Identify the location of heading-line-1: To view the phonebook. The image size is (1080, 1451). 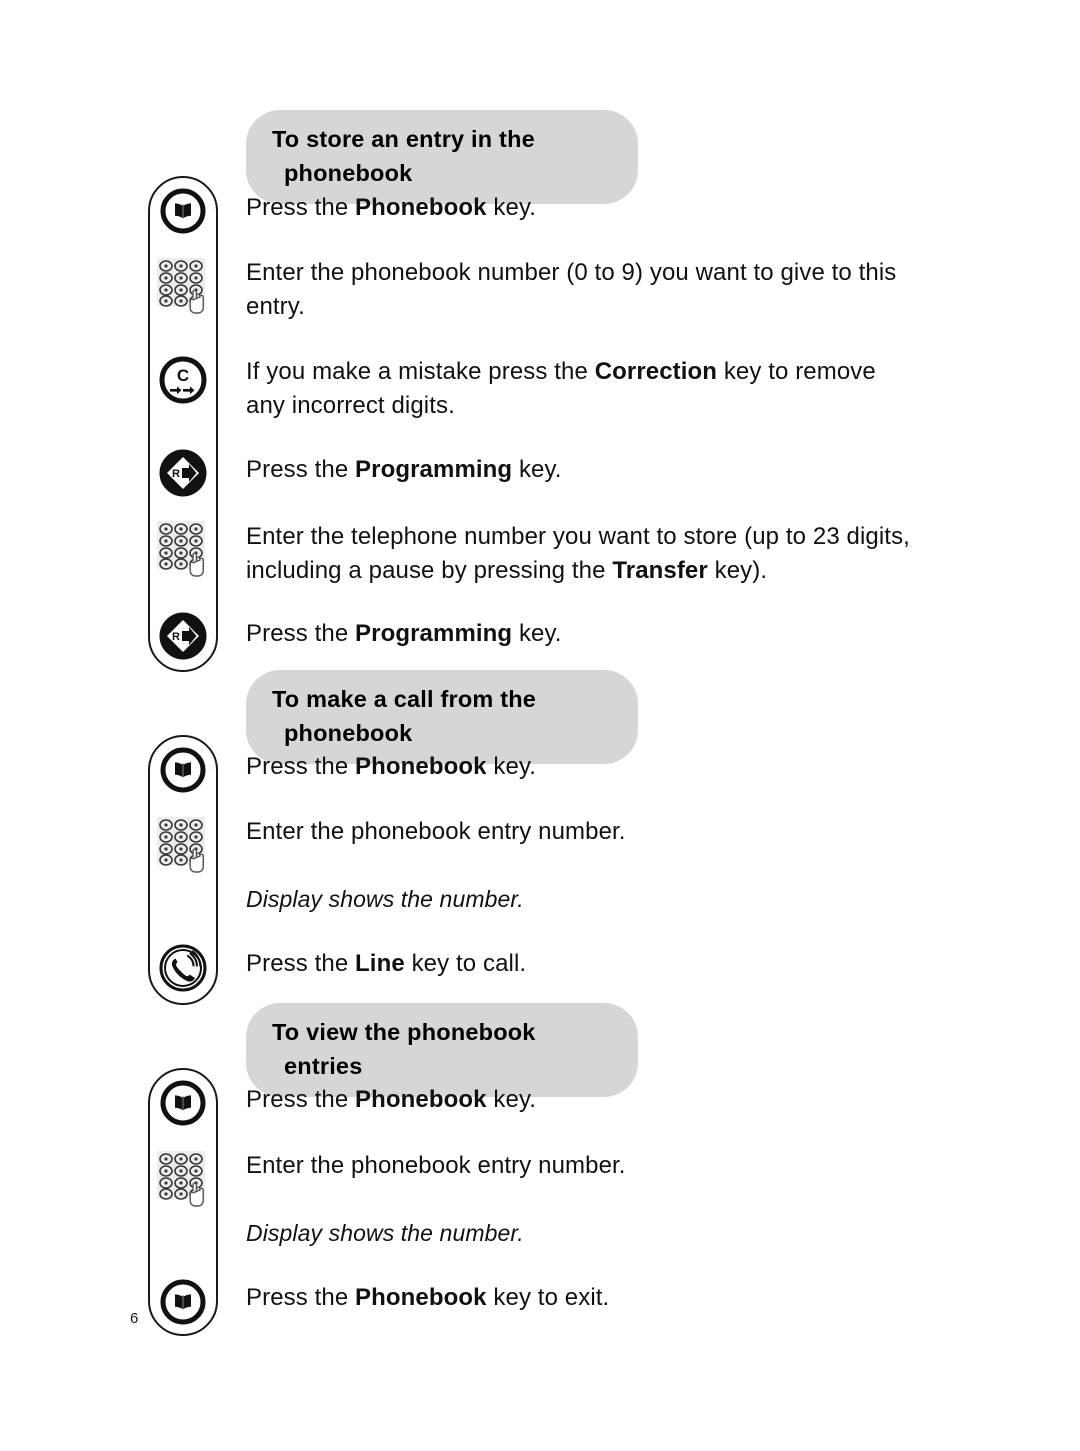
(404, 1032).